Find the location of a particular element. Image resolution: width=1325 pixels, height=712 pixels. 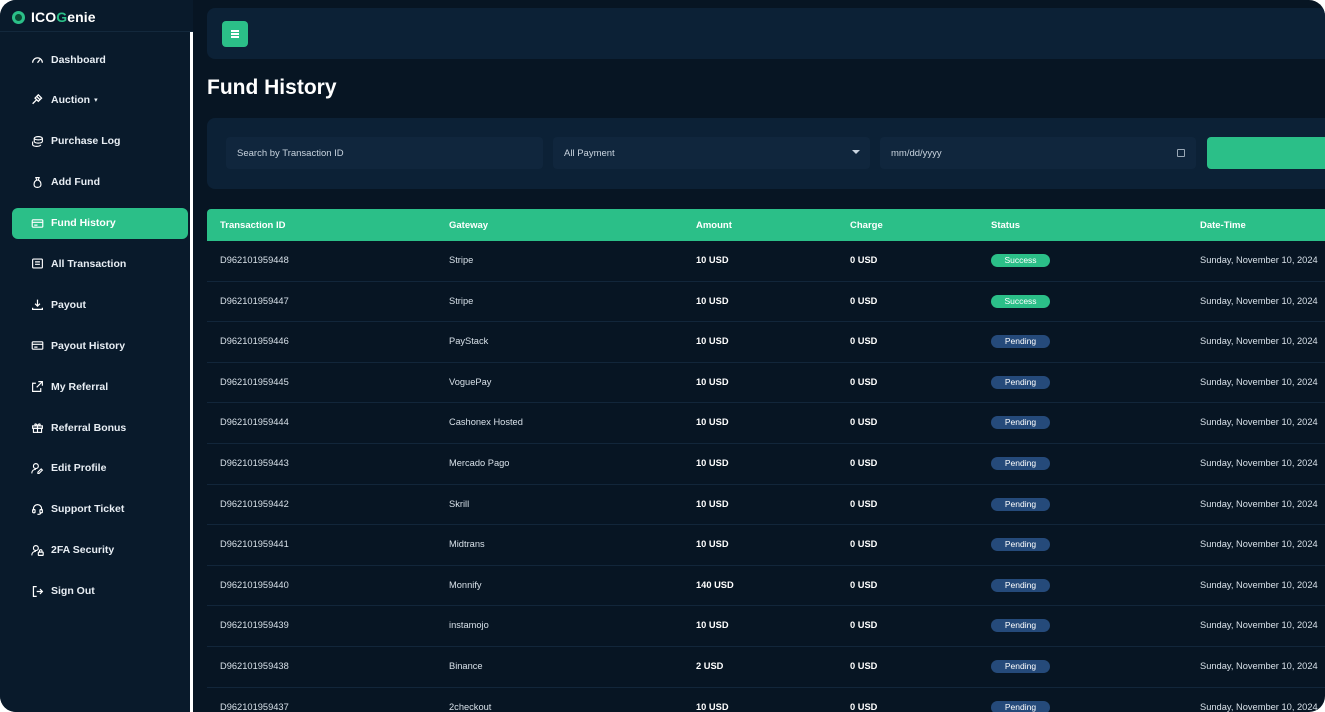

hamburger-icon is located at coordinates (235, 34).